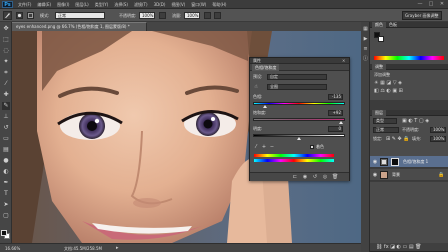 The width and height of the screenshot is (448, 252). I want to click on menu-window: 窗口(W), so click(198, 4).